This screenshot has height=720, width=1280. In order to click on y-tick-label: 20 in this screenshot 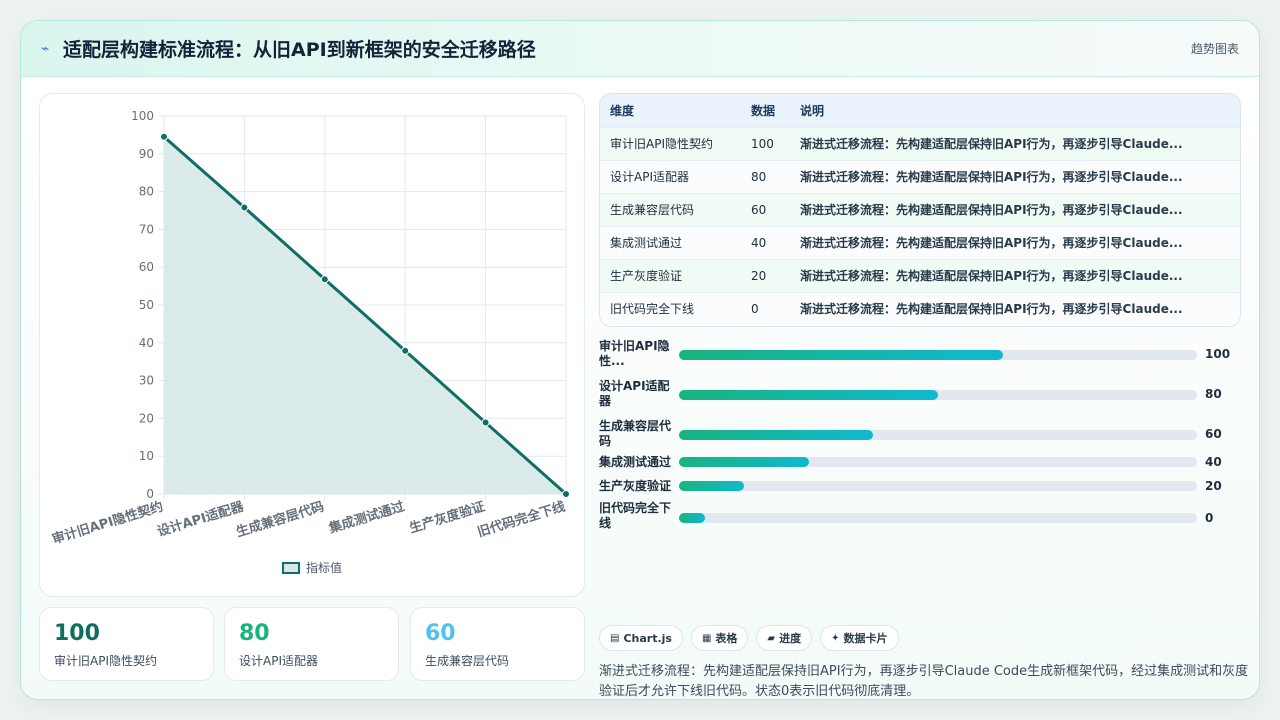, I will do `click(146, 418)`.